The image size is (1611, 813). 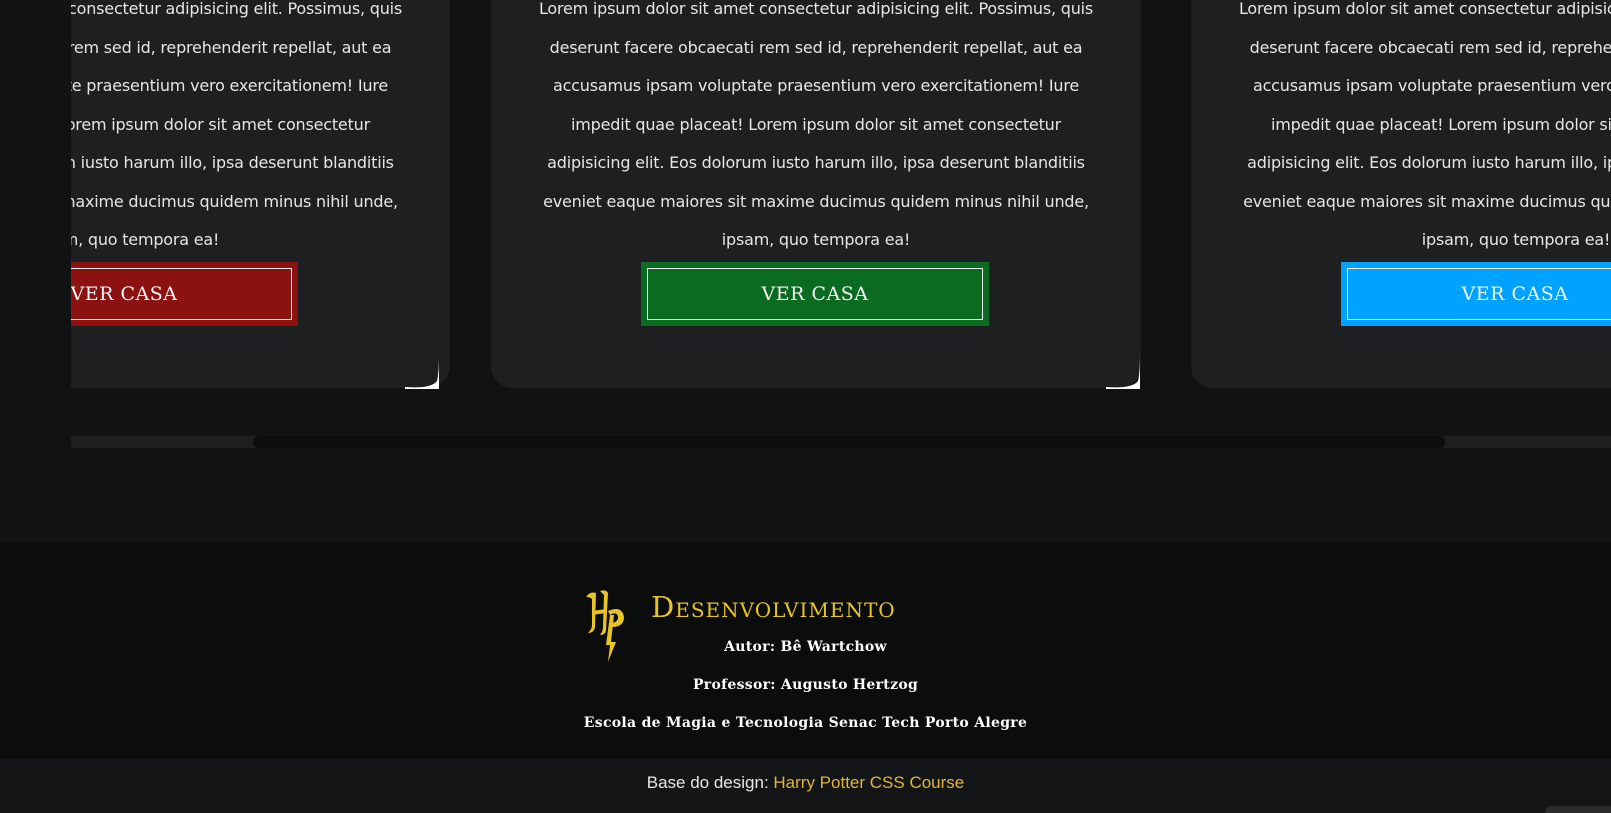 I want to click on credit-link: Harry Potter CSS Course, so click(x=868, y=782).